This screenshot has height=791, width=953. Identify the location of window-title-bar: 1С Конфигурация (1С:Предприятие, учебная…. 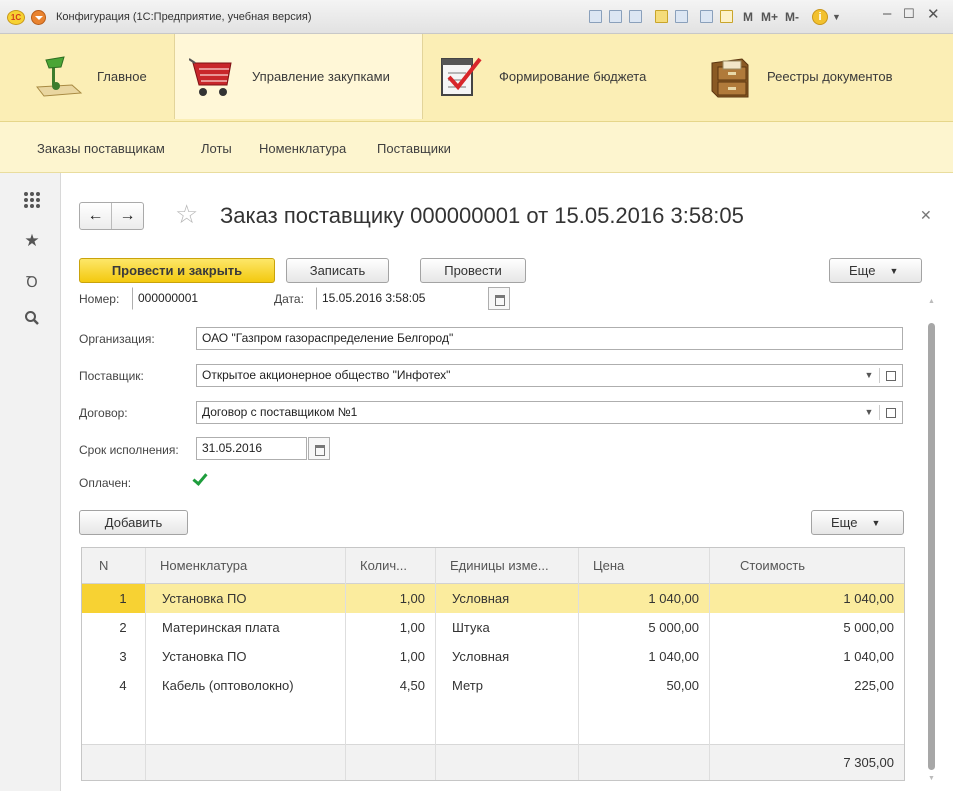
(476, 17).